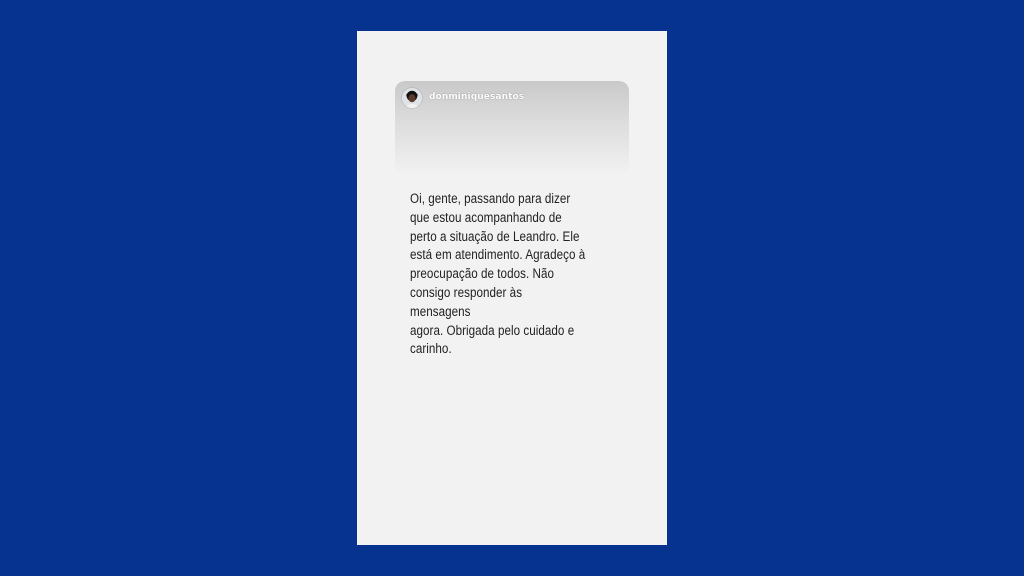 This screenshot has width=1024, height=576. What do you see at coordinates (476, 97) in the screenshot?
I see `profile-username: donminiquesantos` at bounding box center [476, 97].